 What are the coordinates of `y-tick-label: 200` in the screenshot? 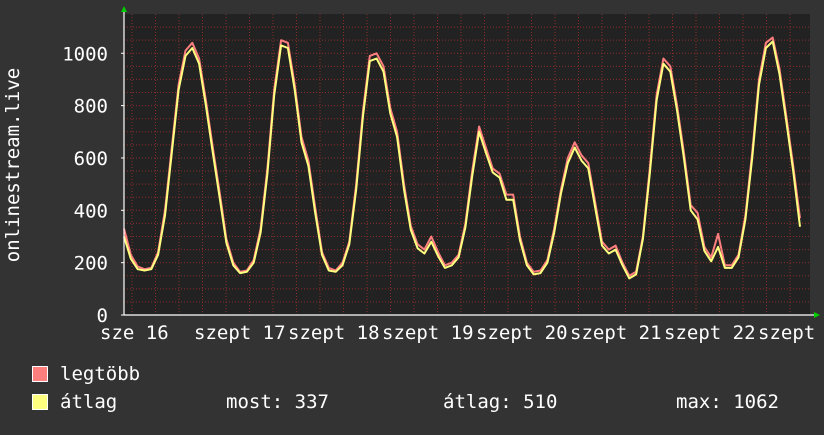 It's located at (91, 264).